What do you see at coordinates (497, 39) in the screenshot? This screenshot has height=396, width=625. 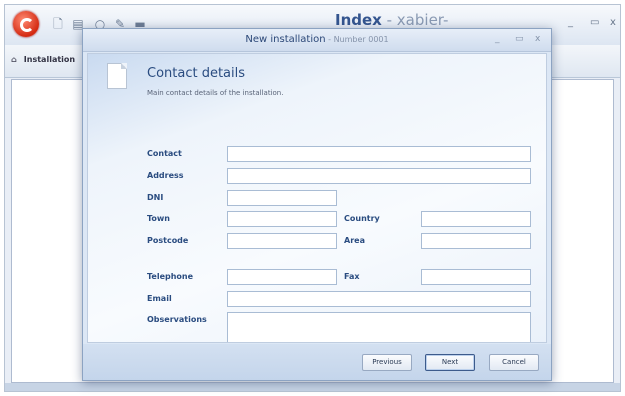 I see `dialog-minimize-button: _` at bounding box center [497, 39].